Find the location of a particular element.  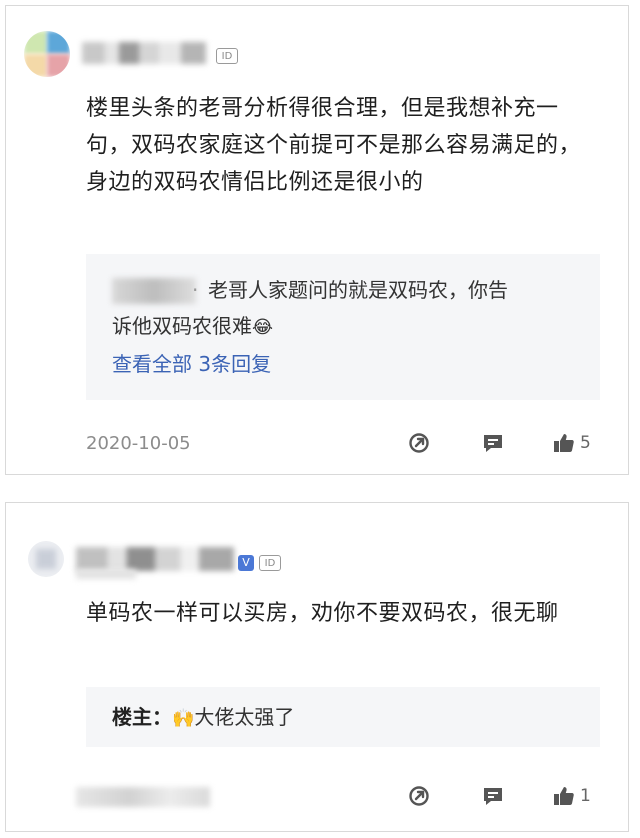

post-date: 2020-10-05 is located at coordinates (138, 443).